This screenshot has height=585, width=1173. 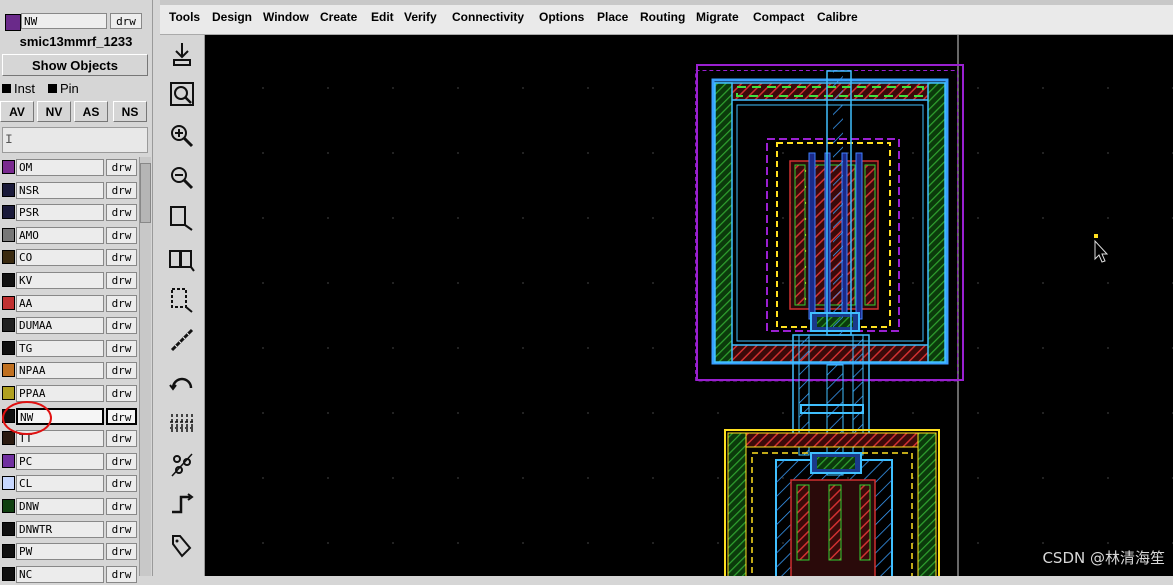 What do you see at coordinates (130, 111) in the screenshot?
I see `none-selectable-button: NS` at bounding box center [130, 111].